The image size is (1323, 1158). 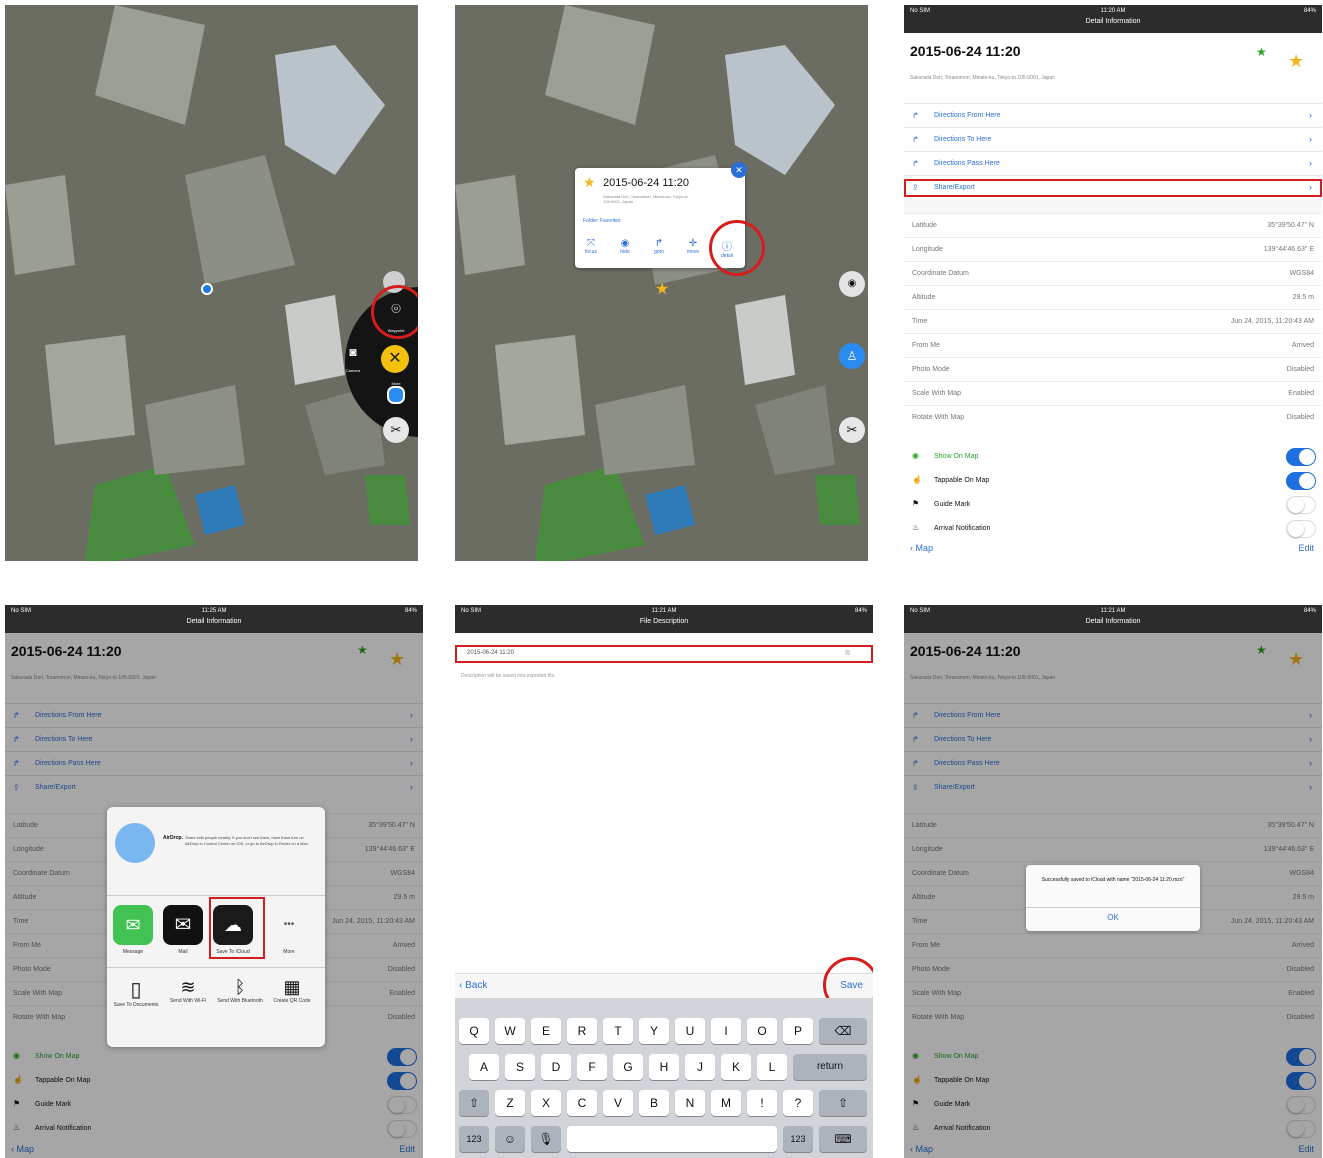 I want to click on key-j: J, so click(x=700, y=1067).